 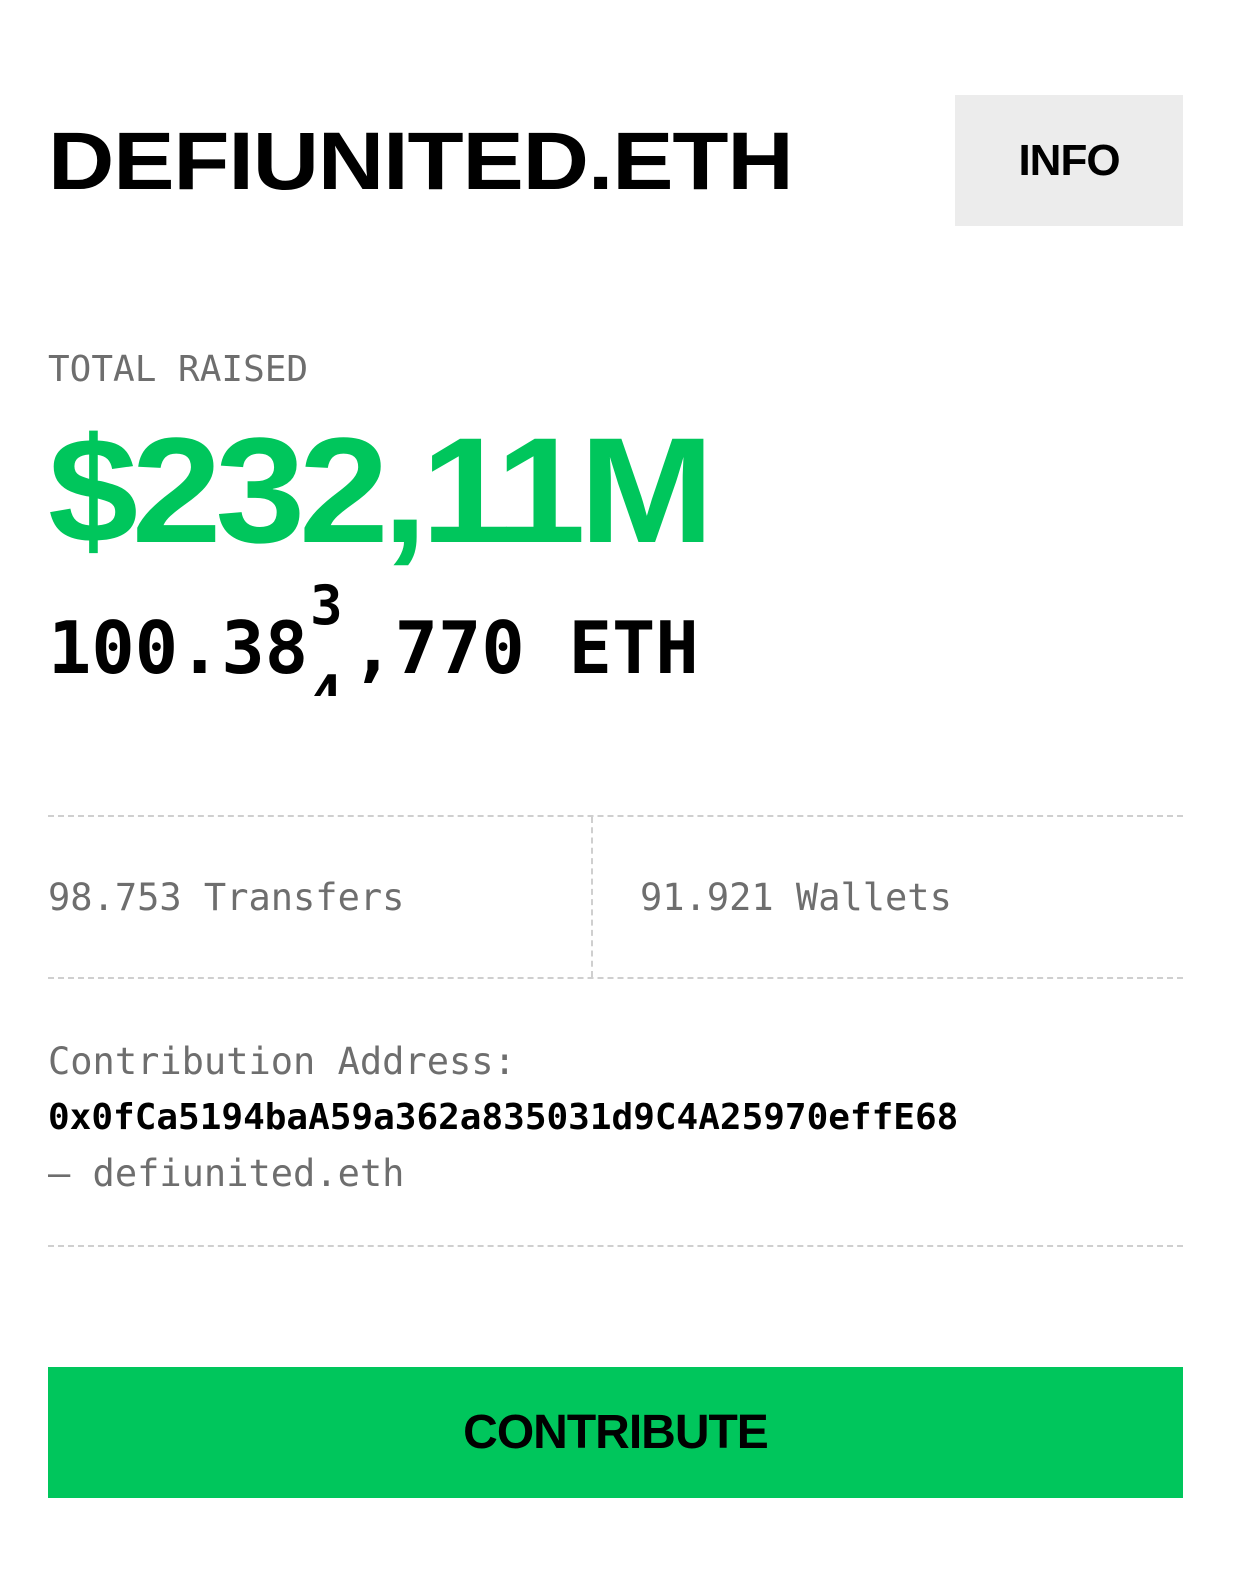 I want to click on contribution-address-label: Contribution Address:, so click(x=282, y=1061).